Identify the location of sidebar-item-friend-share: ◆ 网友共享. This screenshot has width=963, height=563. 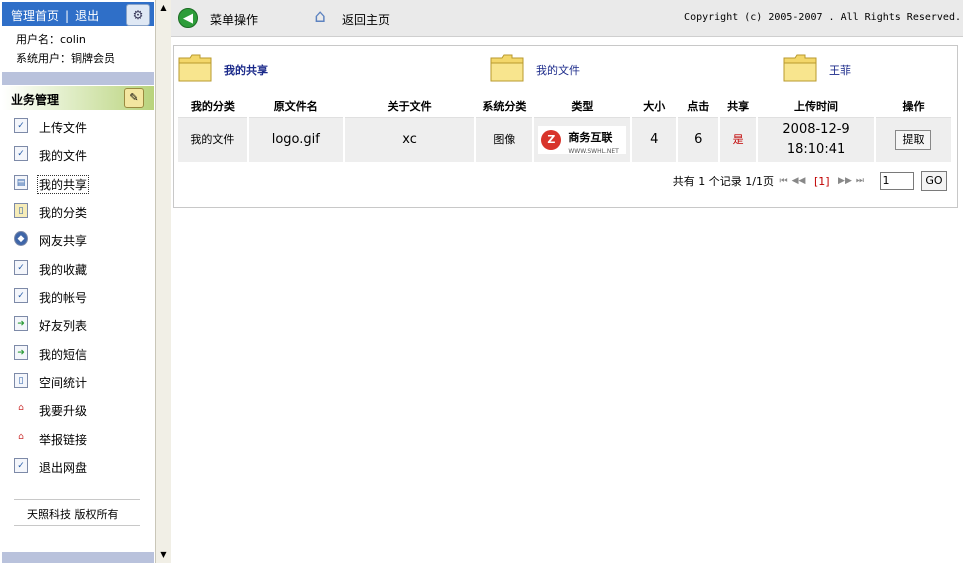
(79, 239).